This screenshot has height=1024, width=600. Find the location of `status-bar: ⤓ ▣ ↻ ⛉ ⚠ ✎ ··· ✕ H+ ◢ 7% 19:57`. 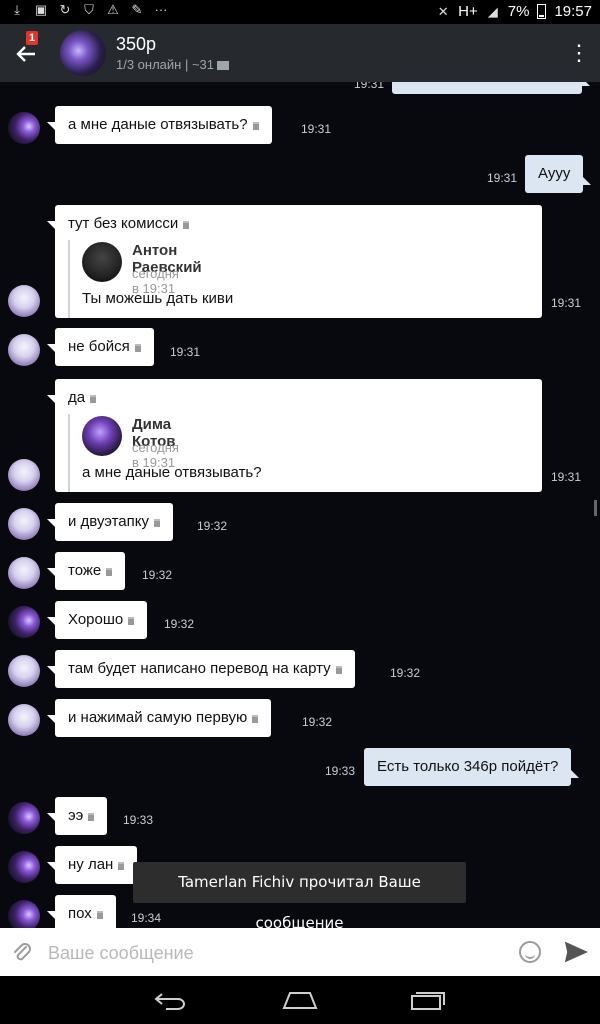

status-bar: ⤓ ▣ ↻ ⛉ ⚠ ✎ ··· ✕ H+ ◢ 7% 19:57 is located at coordinates (300, 12).